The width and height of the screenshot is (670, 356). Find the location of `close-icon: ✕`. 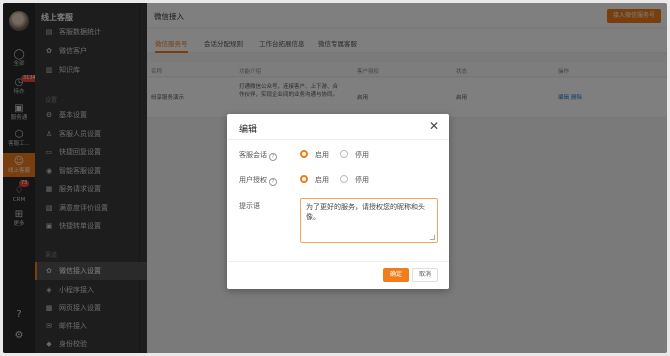

close-icon: ✕ is located at coordinates (434, 126).